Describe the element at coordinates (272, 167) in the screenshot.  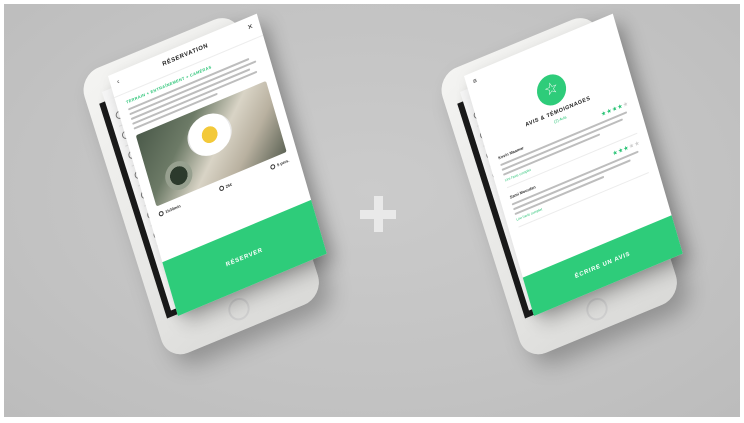
I see `group-icon` at that location.